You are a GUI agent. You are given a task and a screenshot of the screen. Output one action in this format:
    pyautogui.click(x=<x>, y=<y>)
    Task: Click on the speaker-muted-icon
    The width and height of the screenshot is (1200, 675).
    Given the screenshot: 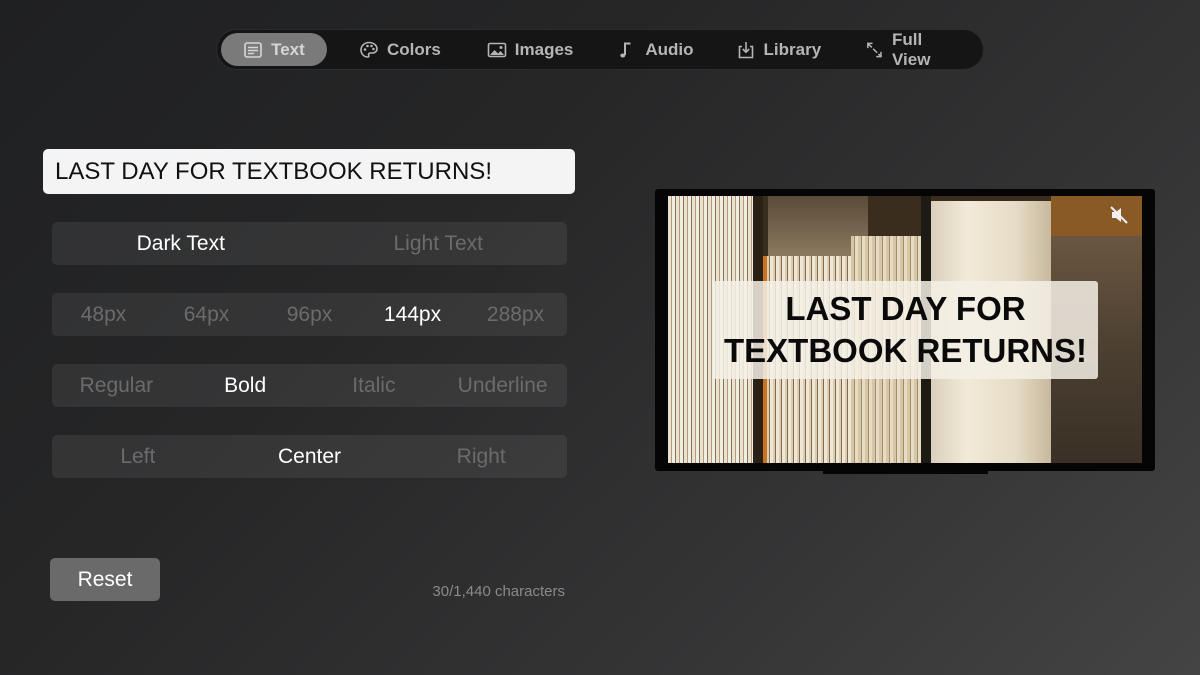 What is the action you would take?
    pyautogui.click(x=1119, y=215)
    